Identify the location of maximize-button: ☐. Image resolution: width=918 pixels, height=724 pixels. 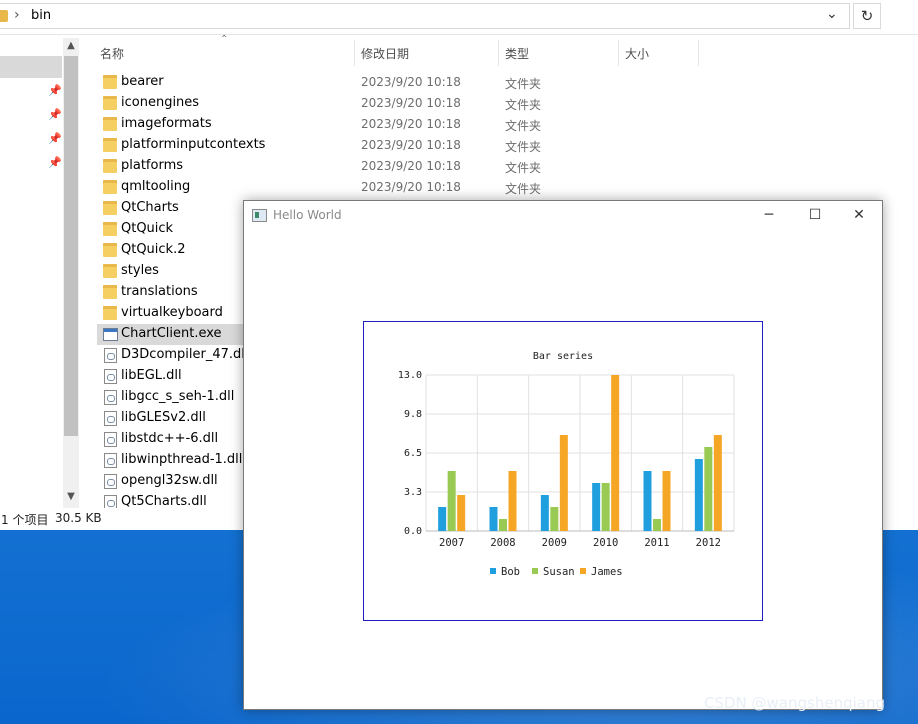
(815, 216).